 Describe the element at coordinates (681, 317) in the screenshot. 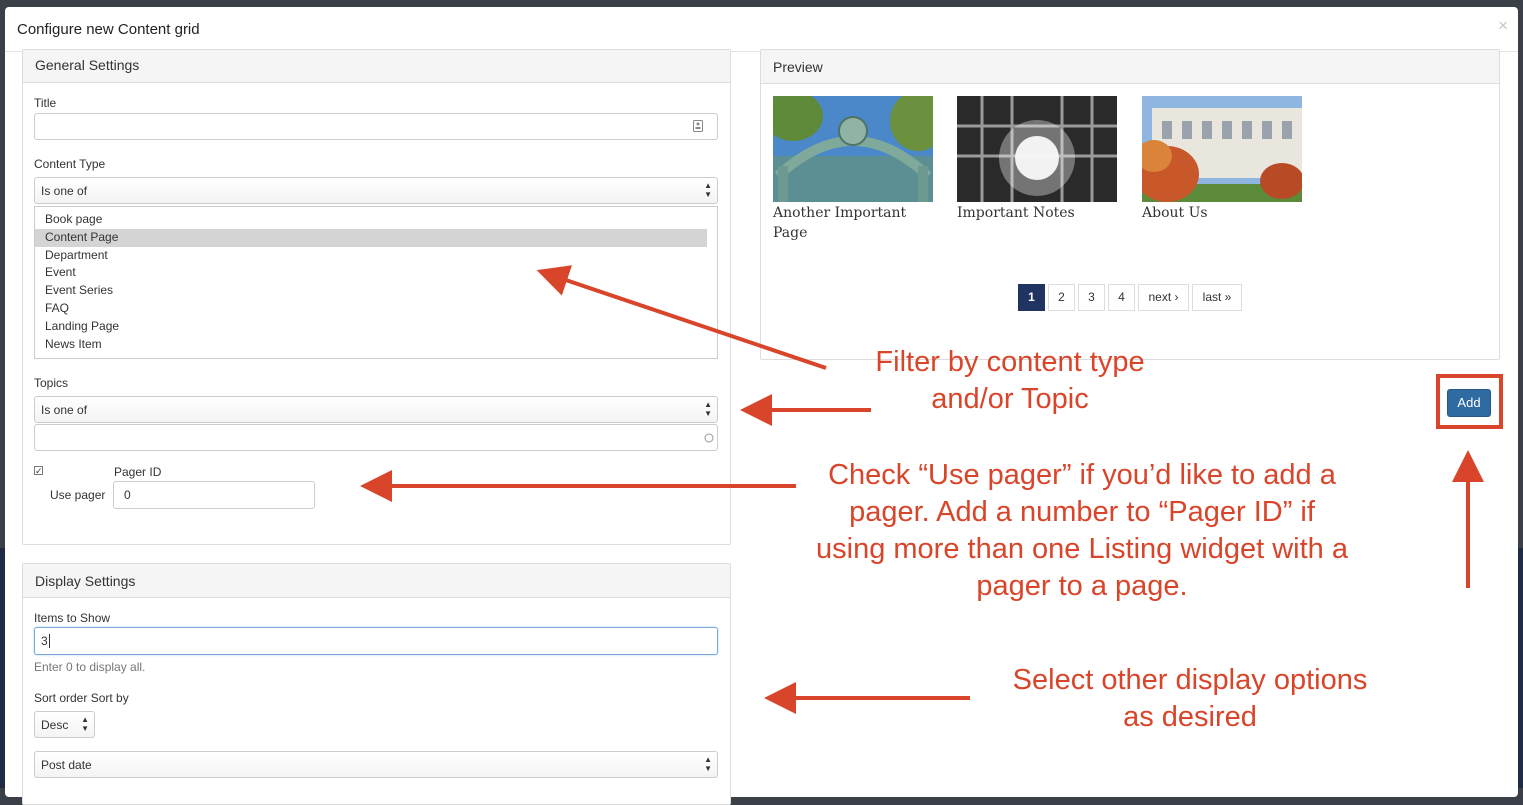

I see `arrow-to-content-type` at that location.